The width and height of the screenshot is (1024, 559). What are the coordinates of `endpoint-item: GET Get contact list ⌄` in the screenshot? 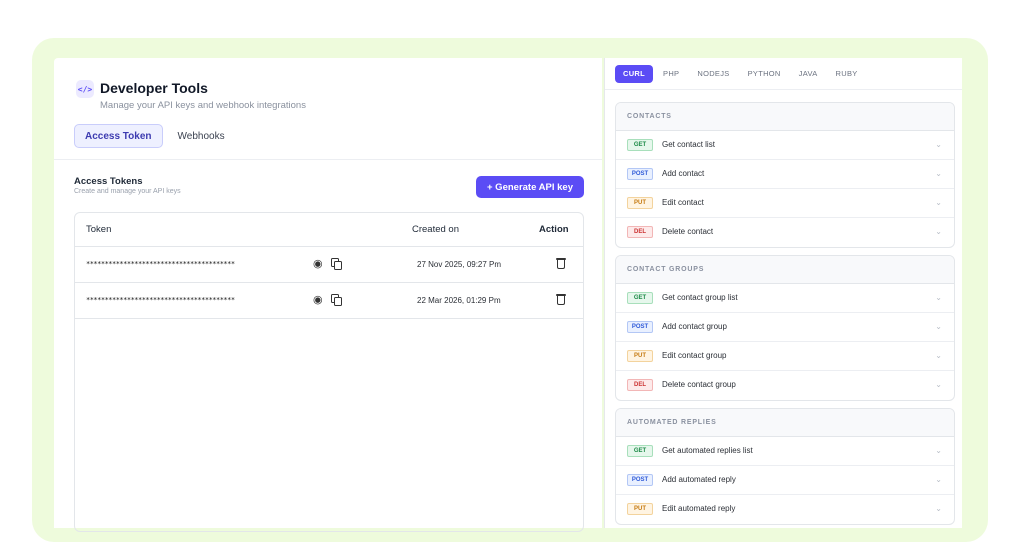 It's located at (785, 145).